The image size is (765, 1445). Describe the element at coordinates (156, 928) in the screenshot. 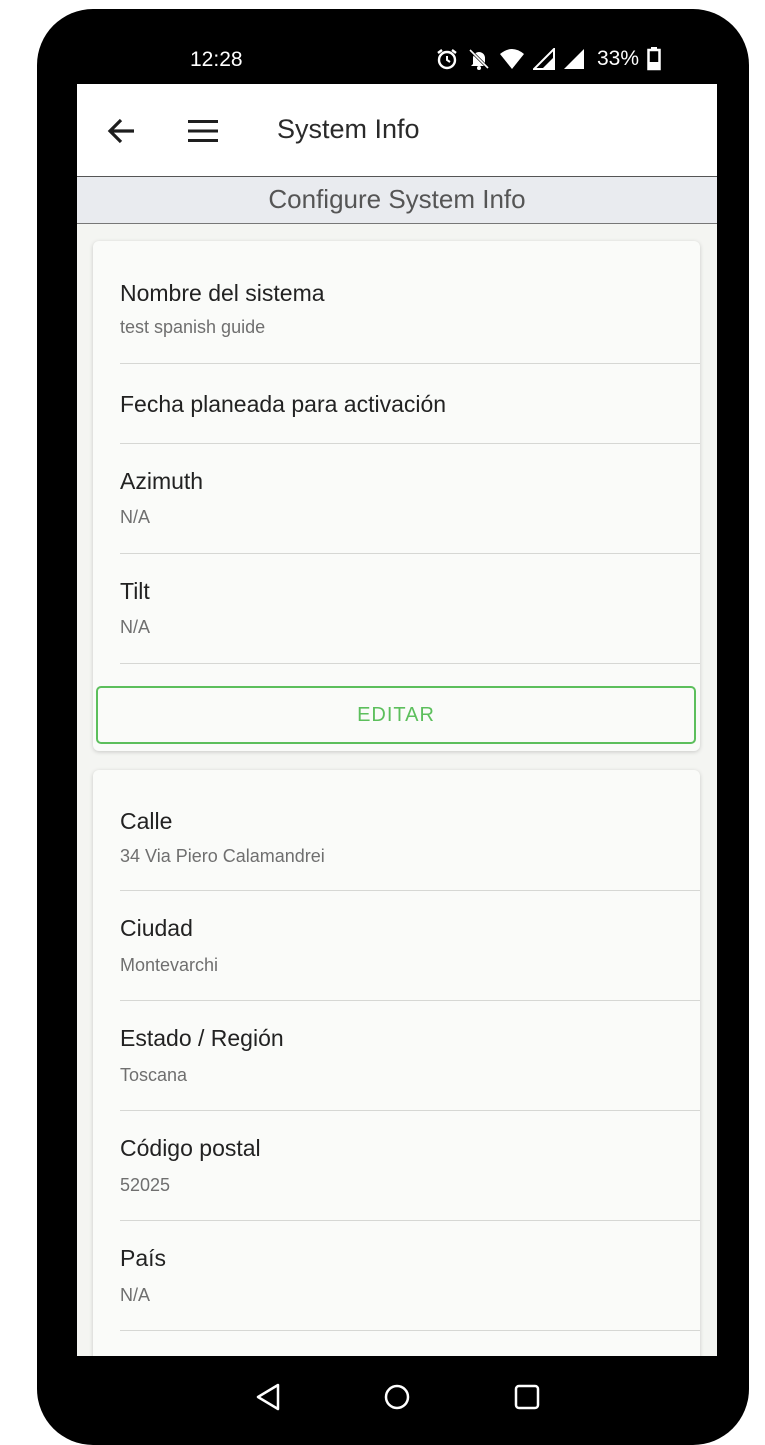

I see `field-label: Ciudad` at that location.